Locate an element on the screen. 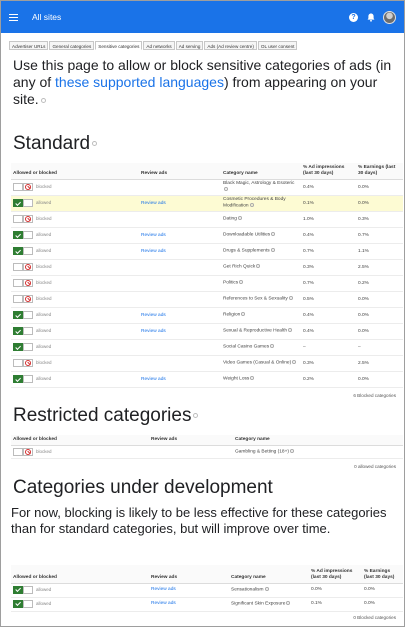  notifications-icon is located at coordinates (370, 17).